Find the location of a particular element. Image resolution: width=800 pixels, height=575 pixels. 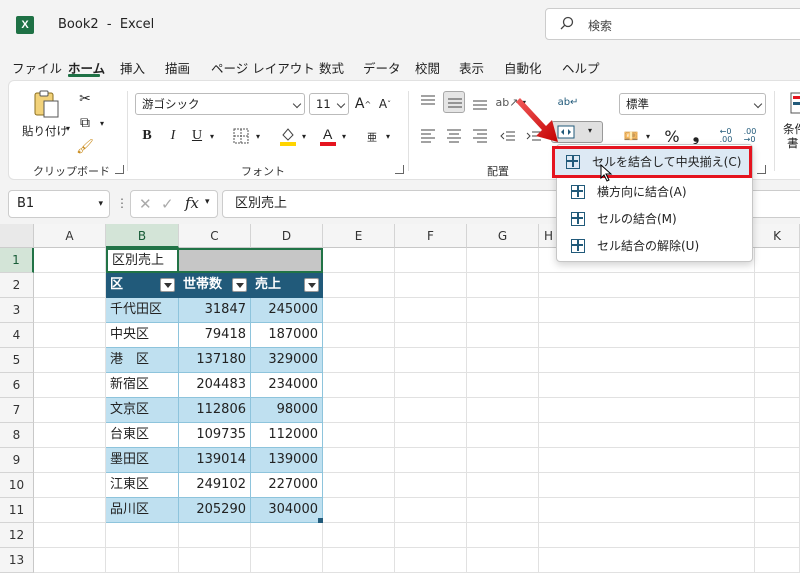

decrease-font-size-icon: Aˇ is located at coordinates (385, 104).